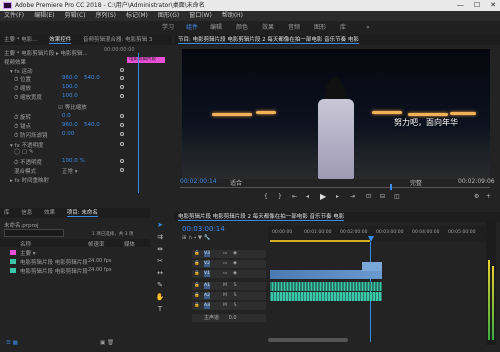  What do you see at coordinates (368, 28) in the screenshot?
I see `more-workspaces-icon: »` at bounding box center [368, 28].